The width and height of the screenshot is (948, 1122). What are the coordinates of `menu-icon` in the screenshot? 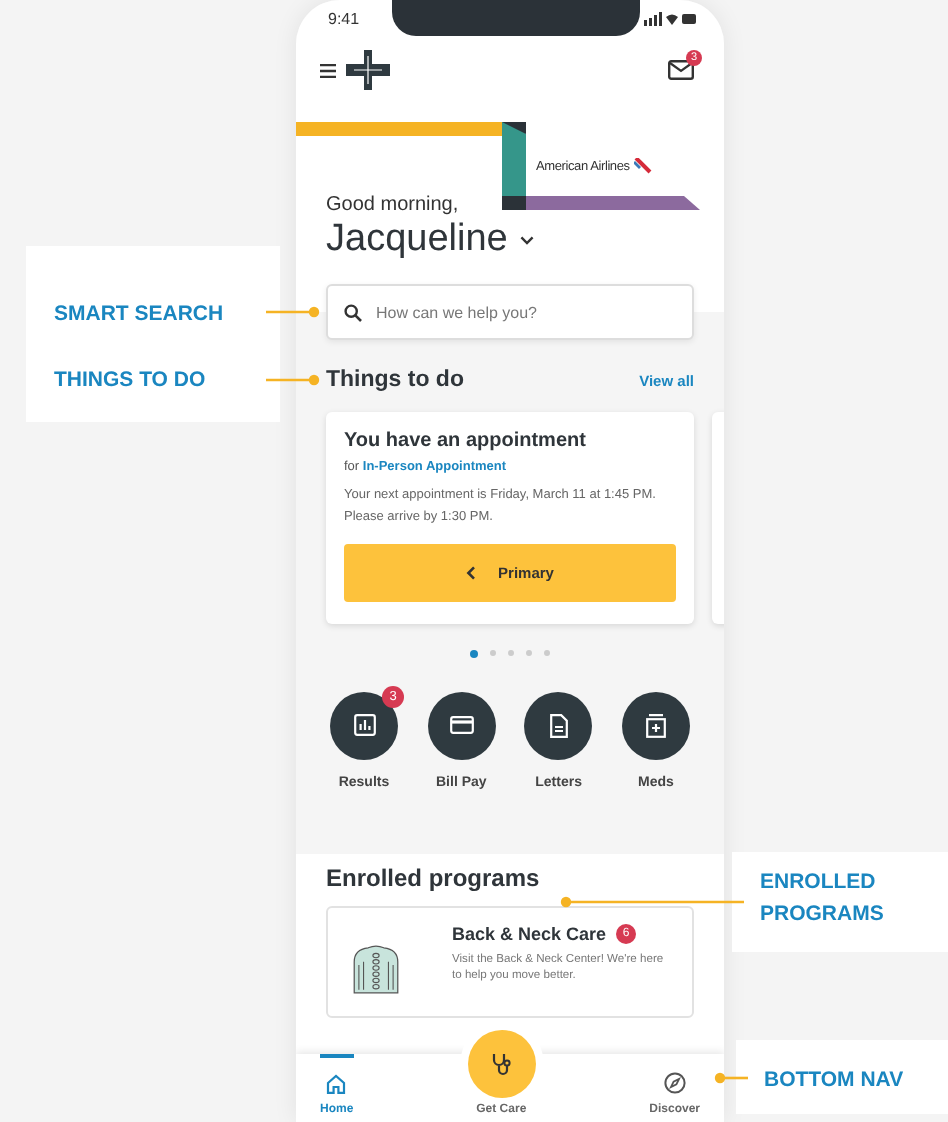 It's located at (328, 70).